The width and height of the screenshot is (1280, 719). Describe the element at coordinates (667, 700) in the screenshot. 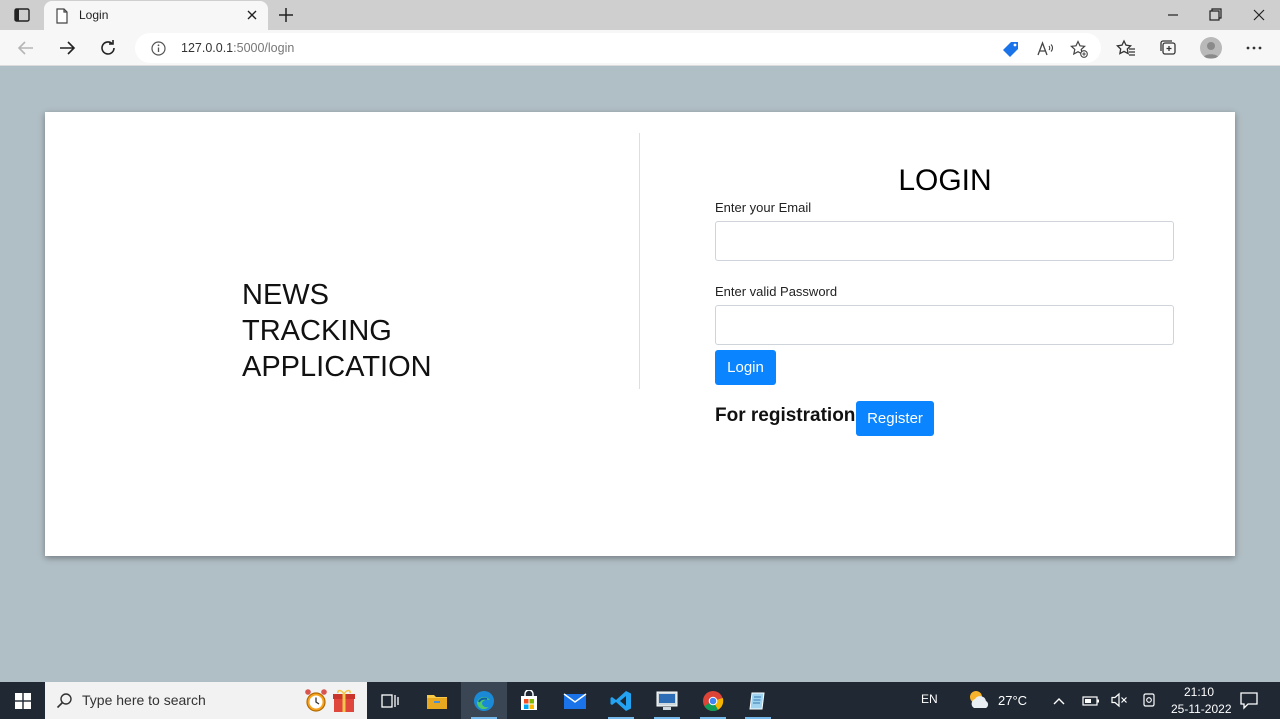

I see `remote-desktop-icon` at that location.